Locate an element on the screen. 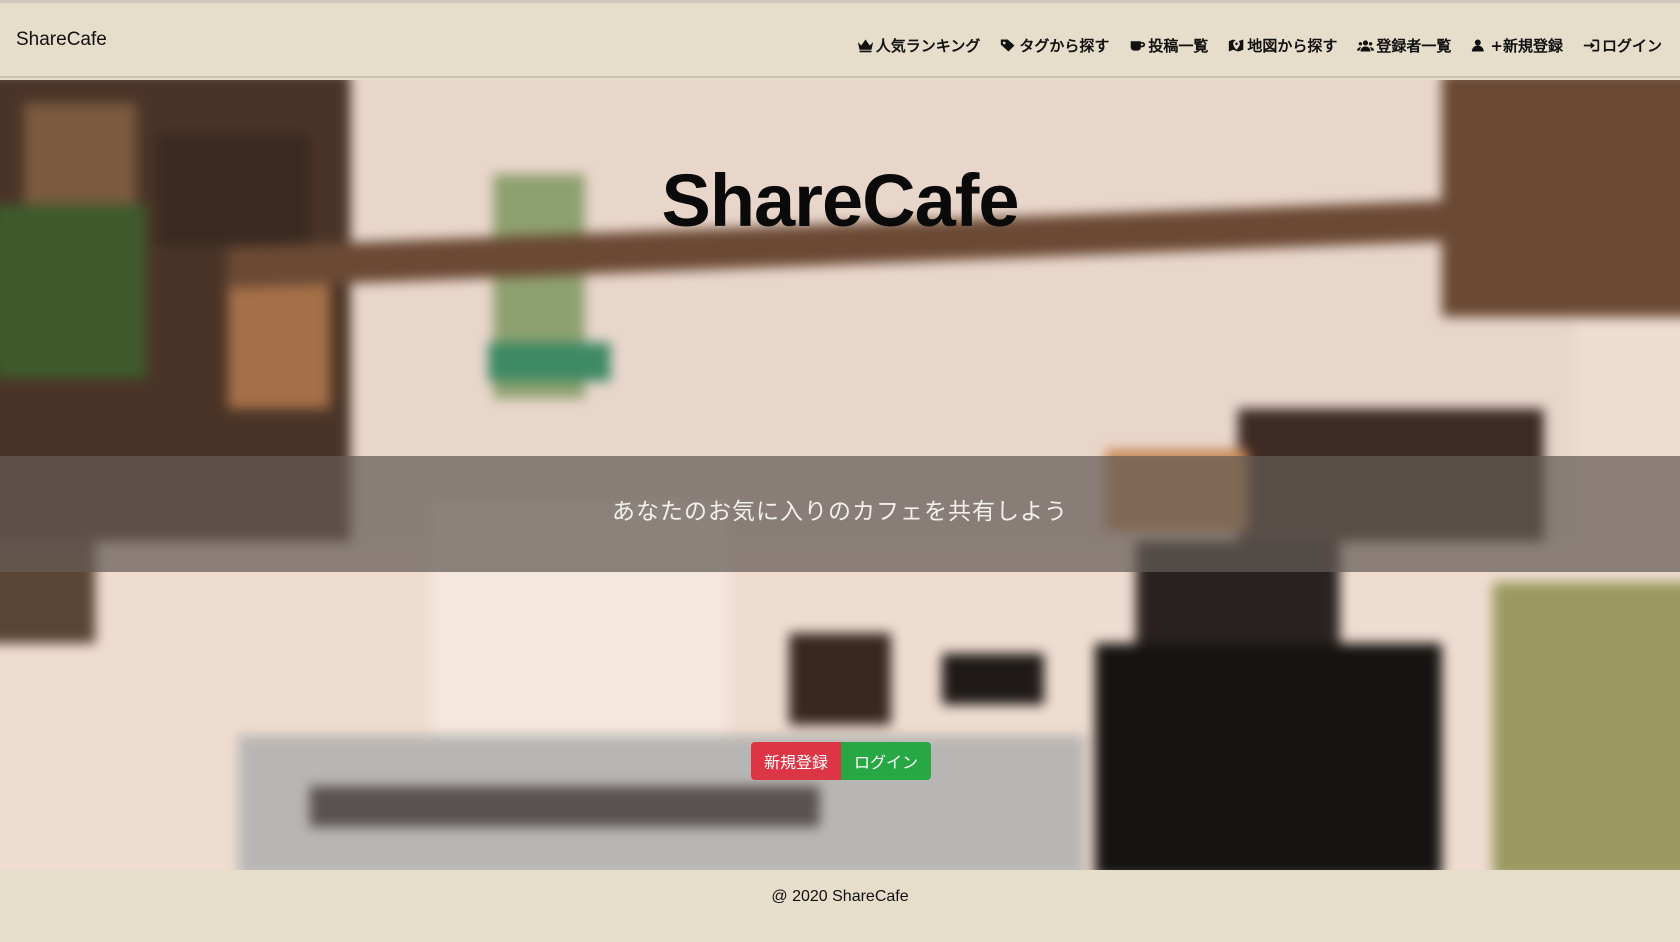  nav-tags-label: タグから探す is located at coordinates (1064, 46).